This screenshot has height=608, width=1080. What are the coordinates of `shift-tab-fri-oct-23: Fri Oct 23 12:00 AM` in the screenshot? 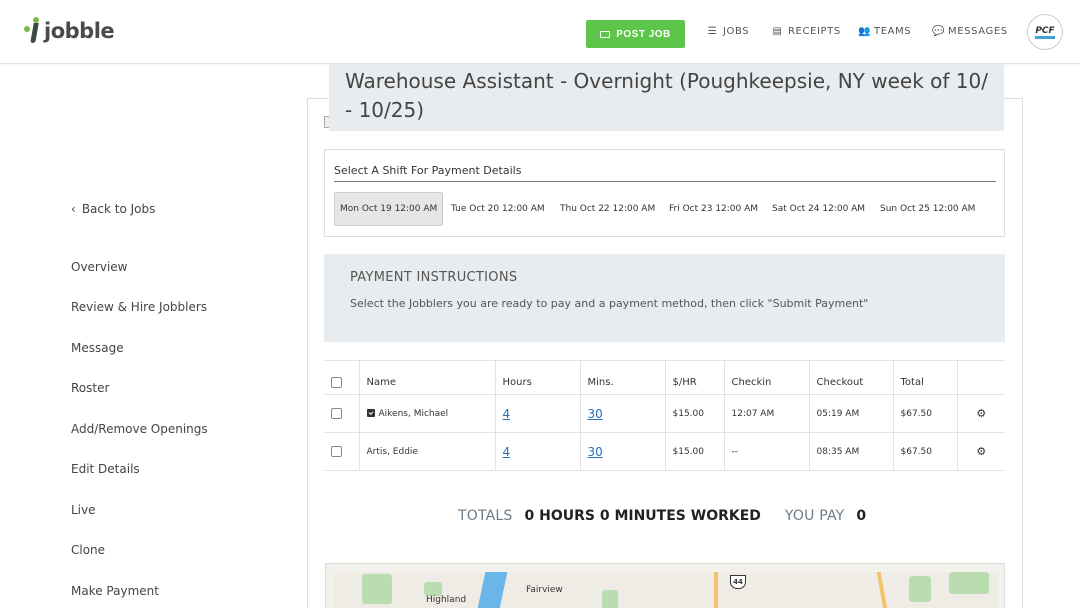 It's located at (713, 209).